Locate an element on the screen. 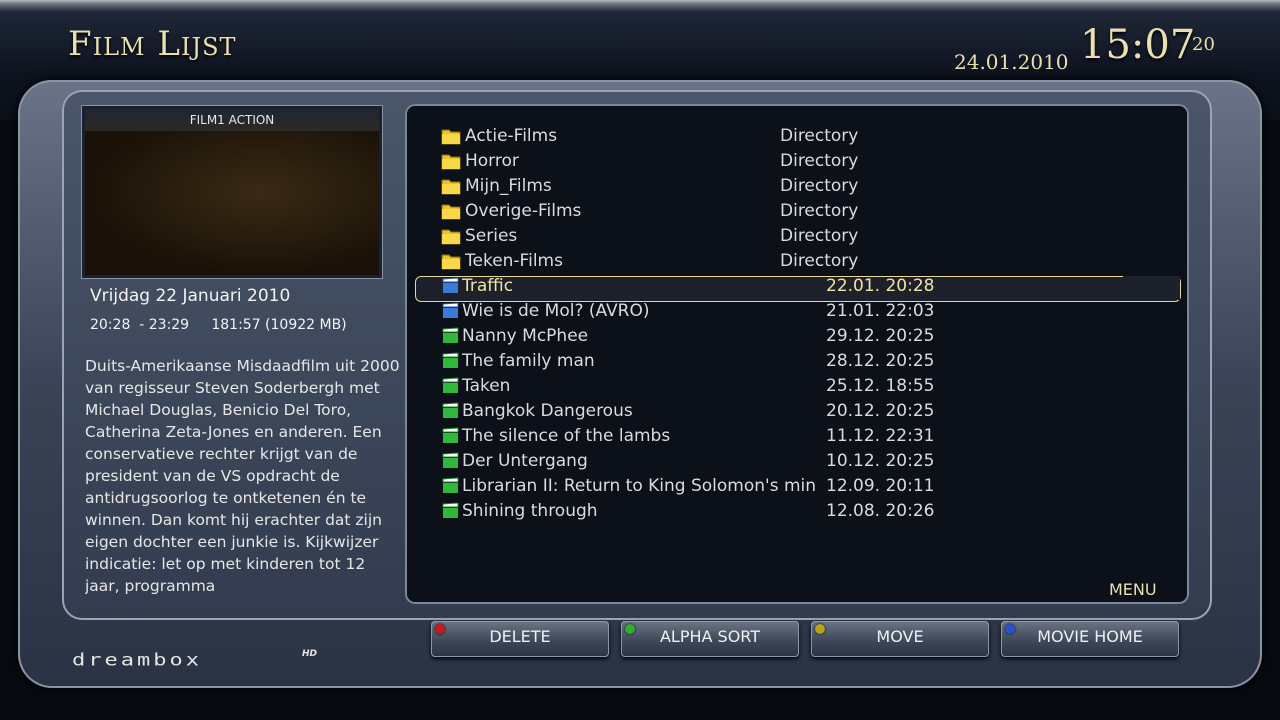  move-button-label: MOVE is located at coordinates (900, 636).